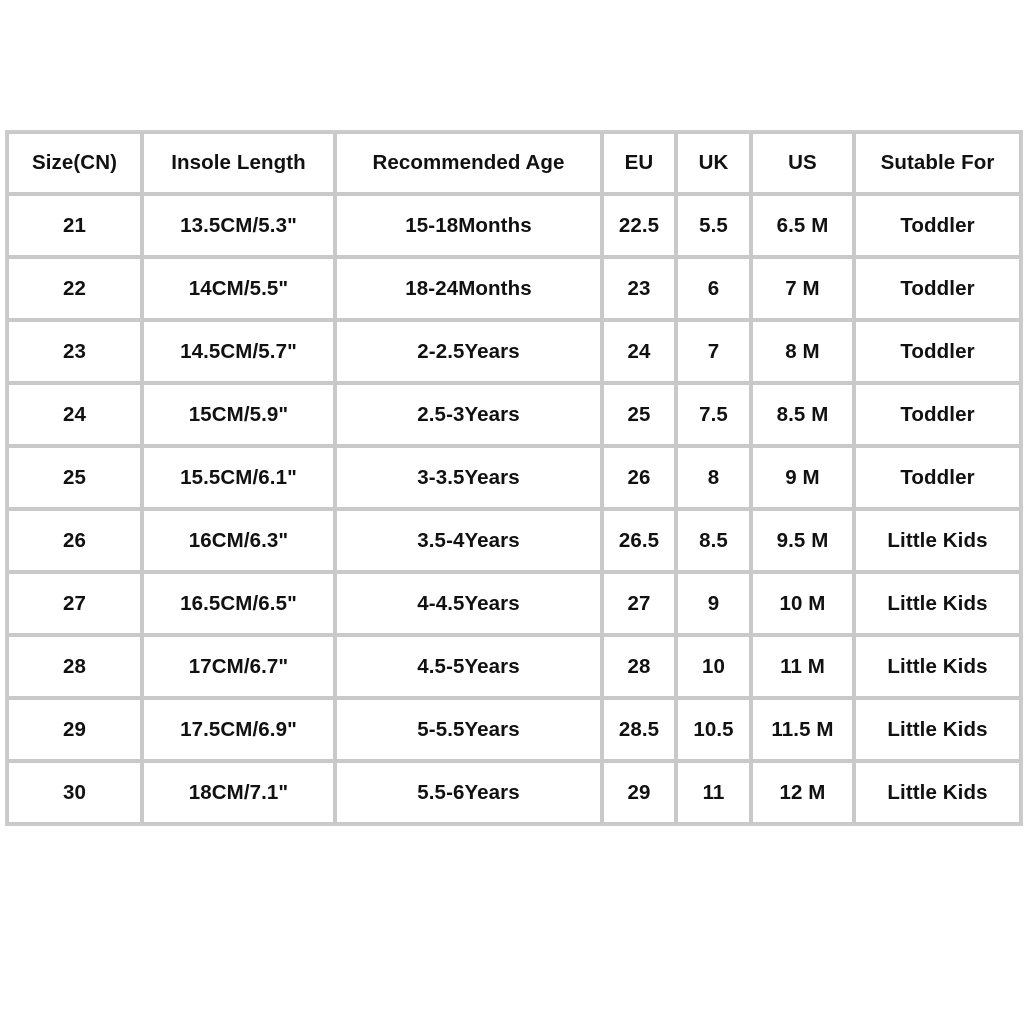 The width and height of the screenshot is (1024, 1024). Describe the element at coordinates (639, 729) in the screenshot. I see `cell-eu: 28.5` at that location.